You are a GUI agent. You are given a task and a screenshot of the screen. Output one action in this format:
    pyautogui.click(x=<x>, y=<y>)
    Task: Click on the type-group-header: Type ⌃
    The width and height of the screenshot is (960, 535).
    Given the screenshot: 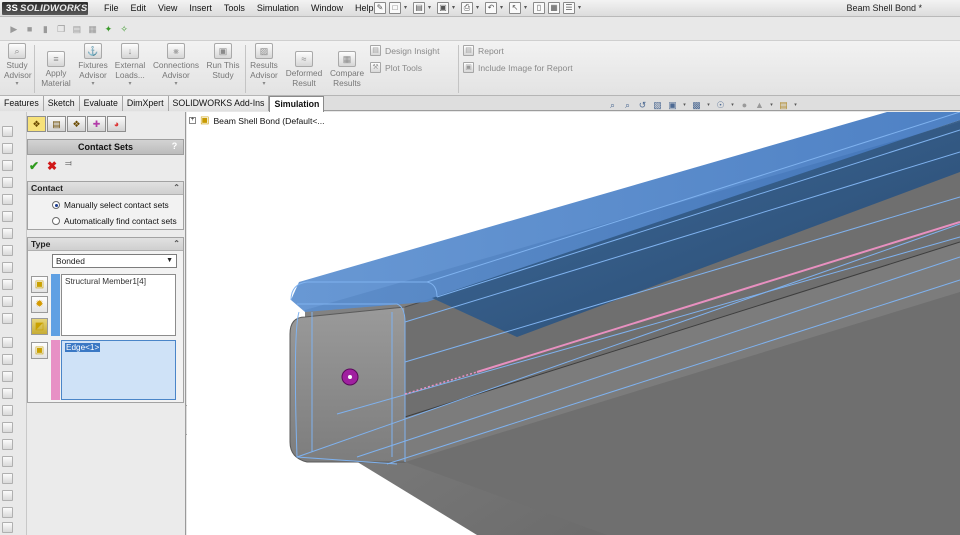 What is the action you would take?
    pyautogui.click(x=105, y=244)
    